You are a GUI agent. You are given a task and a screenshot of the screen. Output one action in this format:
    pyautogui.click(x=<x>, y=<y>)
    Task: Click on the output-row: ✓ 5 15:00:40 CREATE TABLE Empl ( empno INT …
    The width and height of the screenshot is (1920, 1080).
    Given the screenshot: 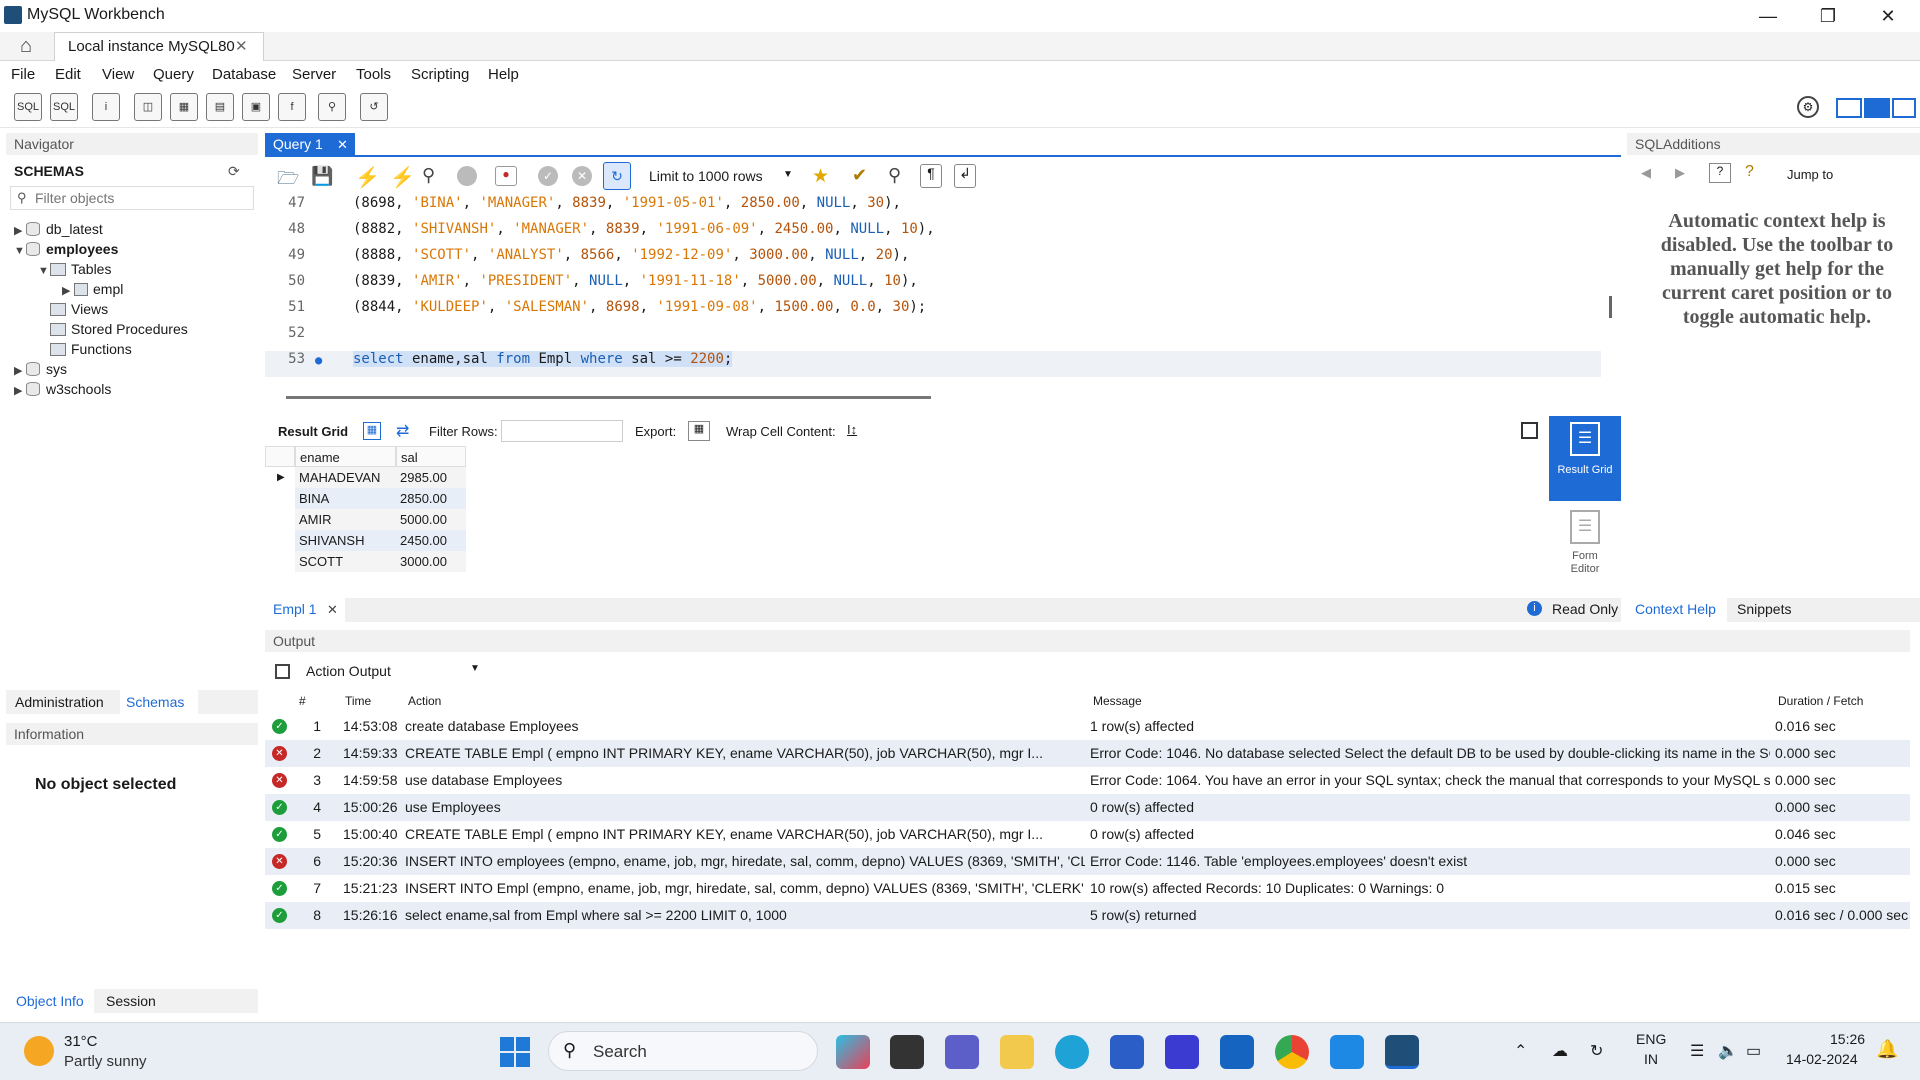 What is the action you would take?
    pyautogui.click(x=1087, y=834)
    